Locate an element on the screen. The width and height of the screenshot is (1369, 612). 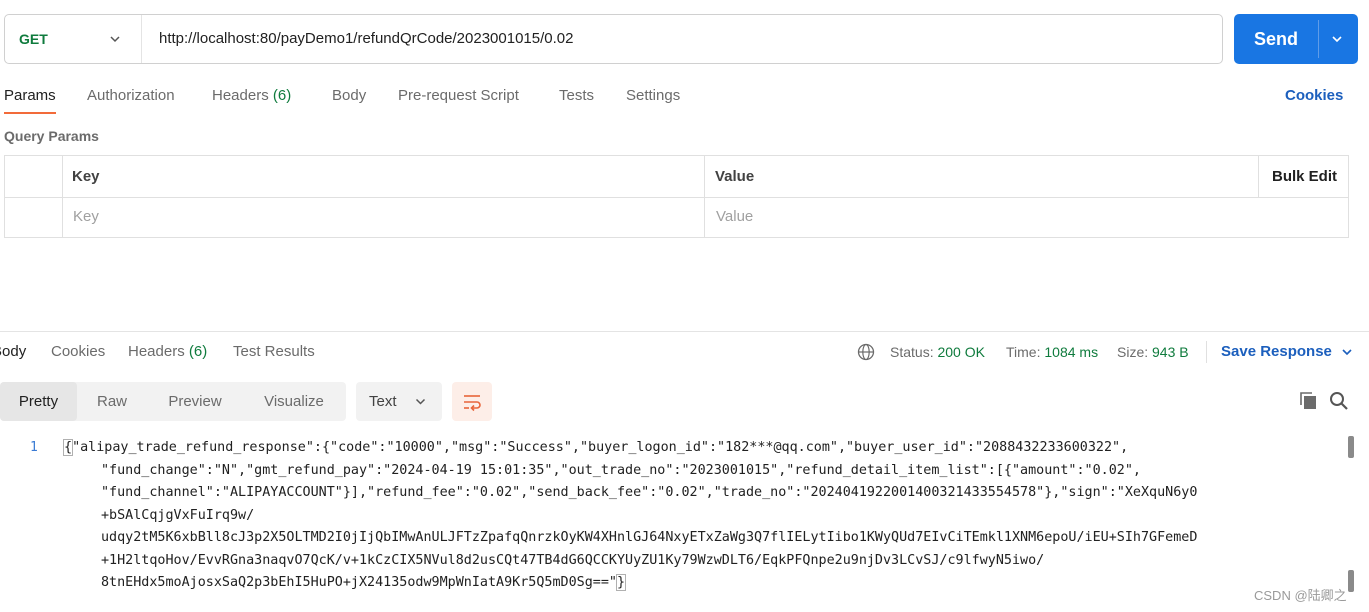
save-response-button: Save Response is located at coordinates (1276, 352).